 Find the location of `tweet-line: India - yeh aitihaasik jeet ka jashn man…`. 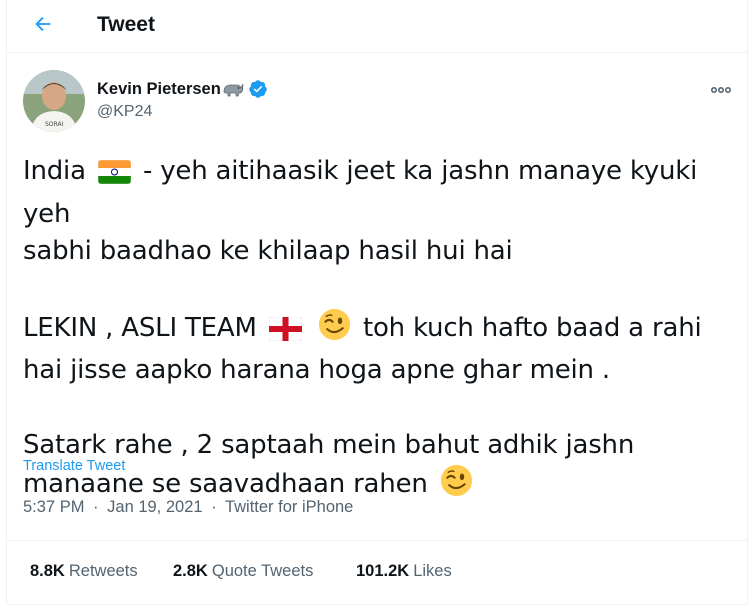

tweet-line: India - yeh aitihaasik jeet ka jashn man… is located at coordinates (378, 193).